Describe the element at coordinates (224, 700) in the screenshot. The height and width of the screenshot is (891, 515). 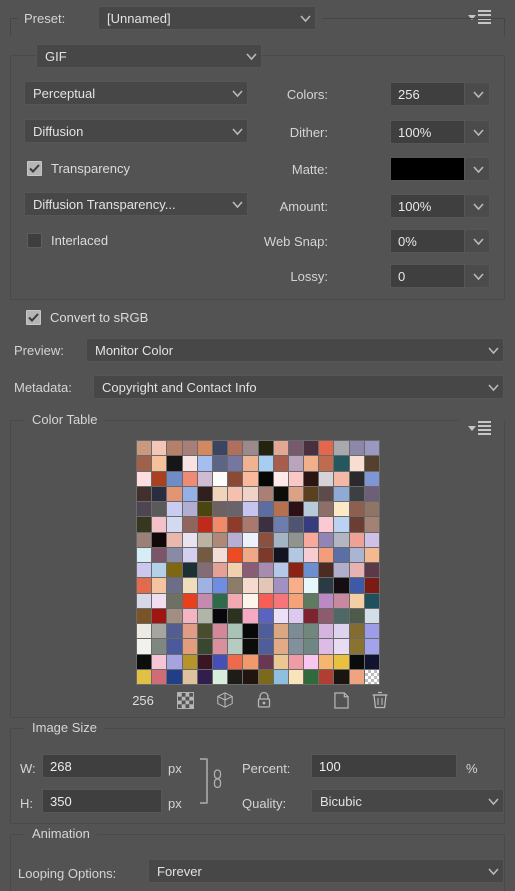
I see `web-shift-icon` at that location.